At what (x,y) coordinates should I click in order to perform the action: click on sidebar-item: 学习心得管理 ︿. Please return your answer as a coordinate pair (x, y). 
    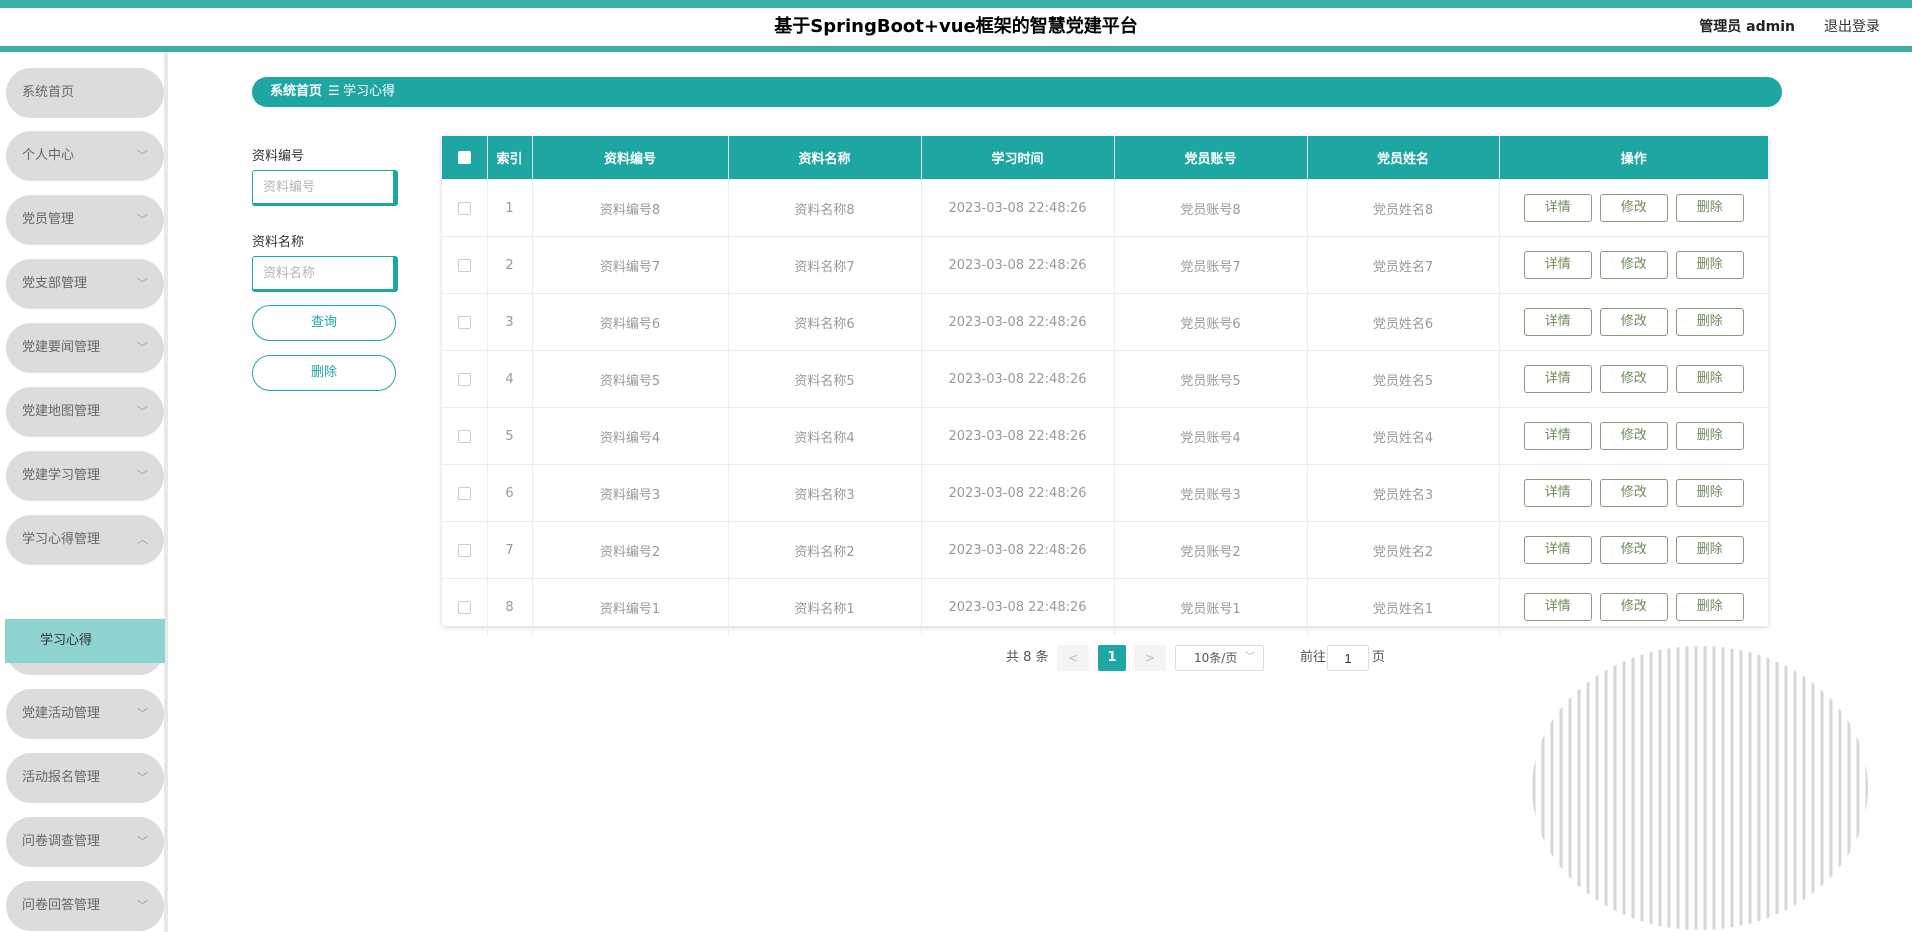
    Looking at the image, I should click on (85, 540).